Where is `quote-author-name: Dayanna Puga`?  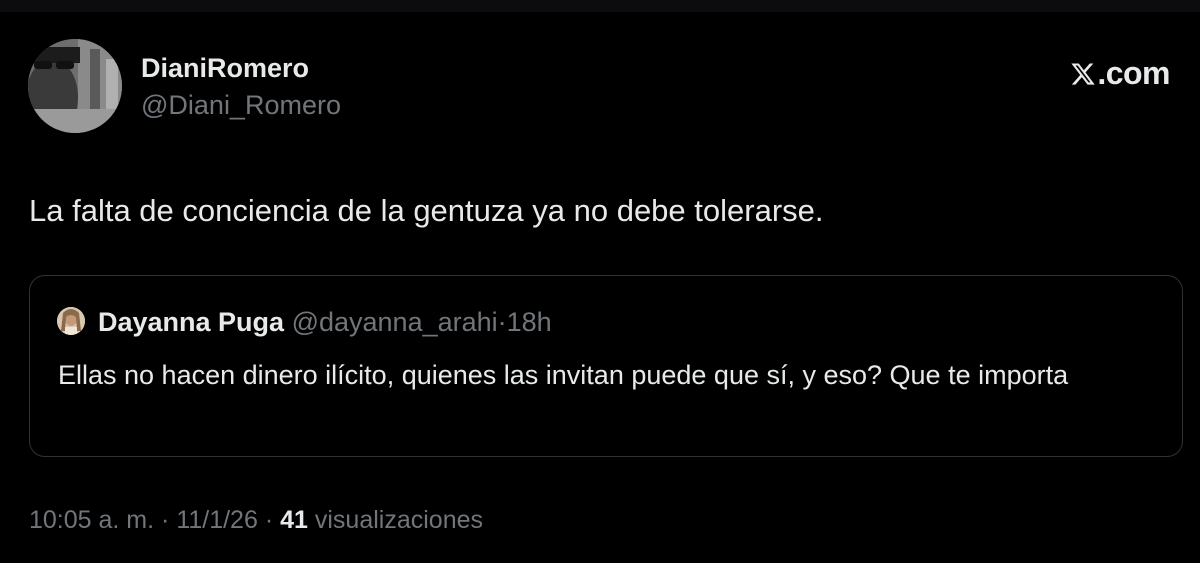 quote-author-name: Dayanna Puga is located at coordinates (191, 322).